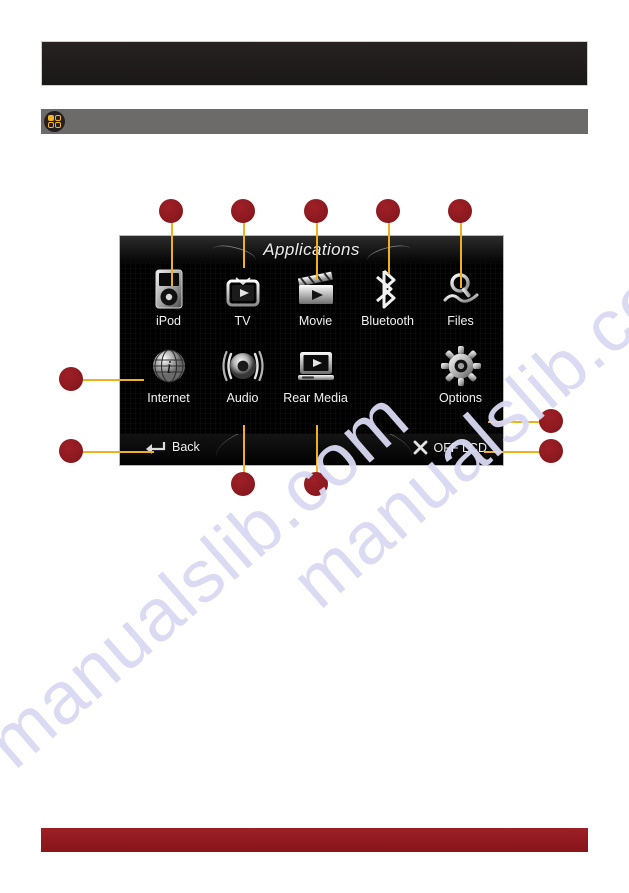  What do you see at coordinates (244, 243) in the screenshot?
I see `callout-leader-tv` at bounding box center [244, 243].